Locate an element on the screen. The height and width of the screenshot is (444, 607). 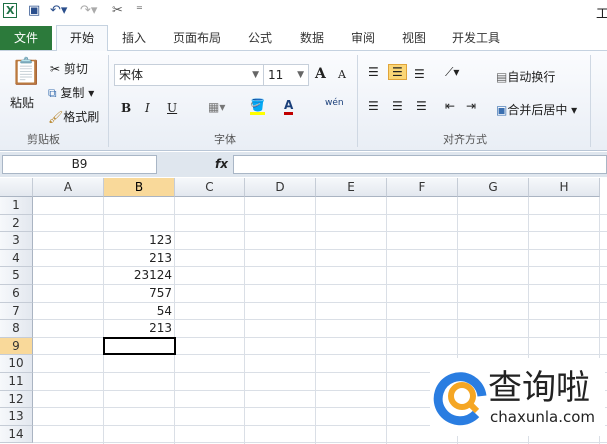
format-painter-label: 格式刷 is located at coordinates (81, 117).